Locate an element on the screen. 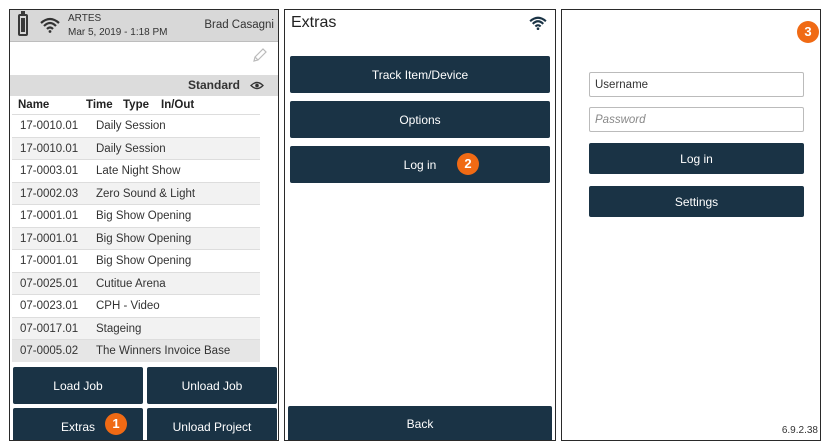 The height and width of the screenshot is (441, 822). back-label: Back is located at coordinates (420, 424).